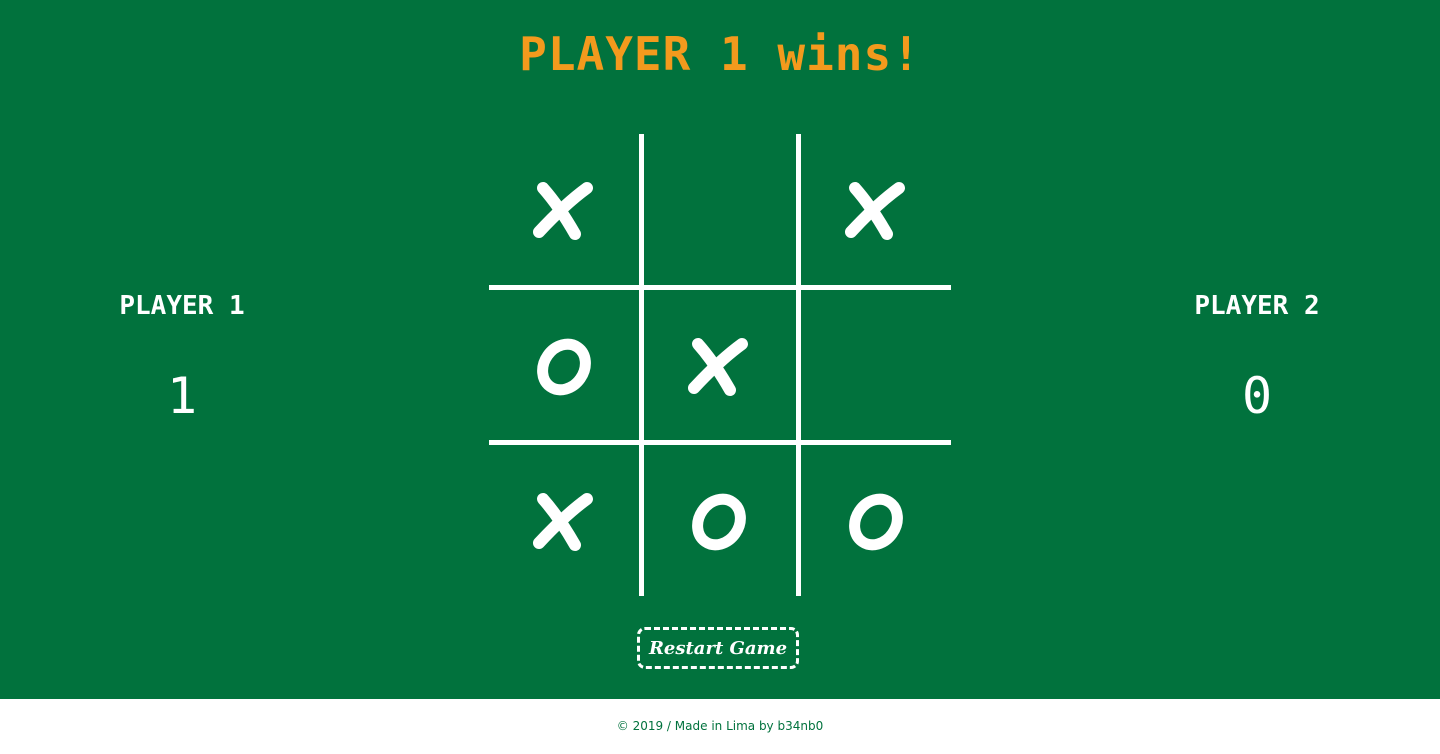 This screenshot has height=754, width=1440. I want to click on player-1-score: 1, so click(182, 396).